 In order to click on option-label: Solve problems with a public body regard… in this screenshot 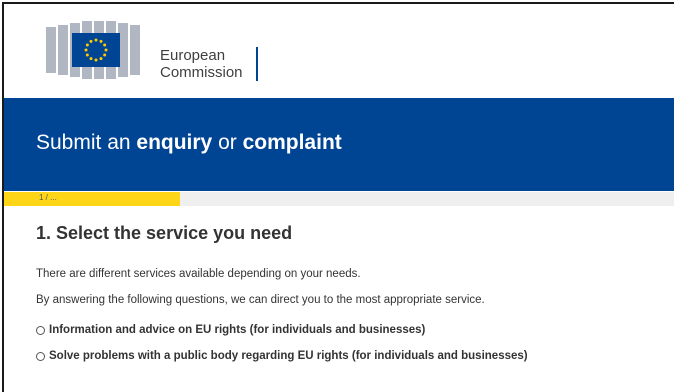, I will do `click(288, 356)`.